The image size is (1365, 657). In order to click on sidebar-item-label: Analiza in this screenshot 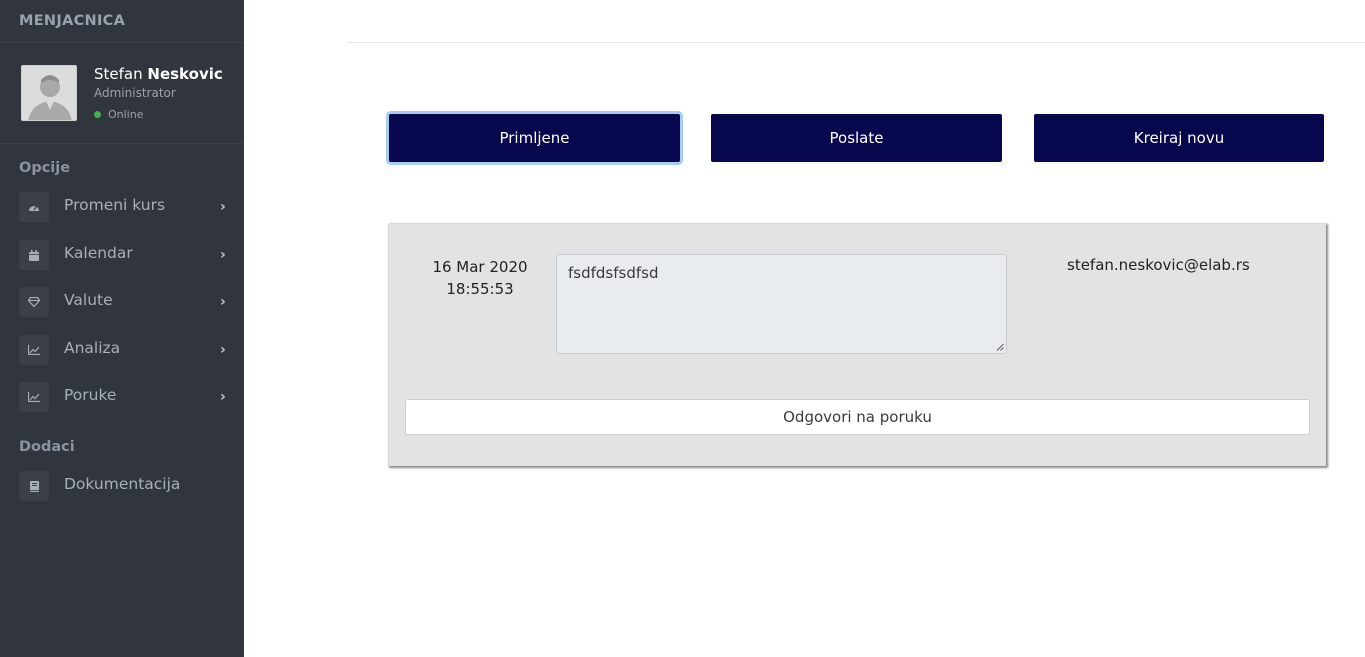, I will do `click(92, 348)`.